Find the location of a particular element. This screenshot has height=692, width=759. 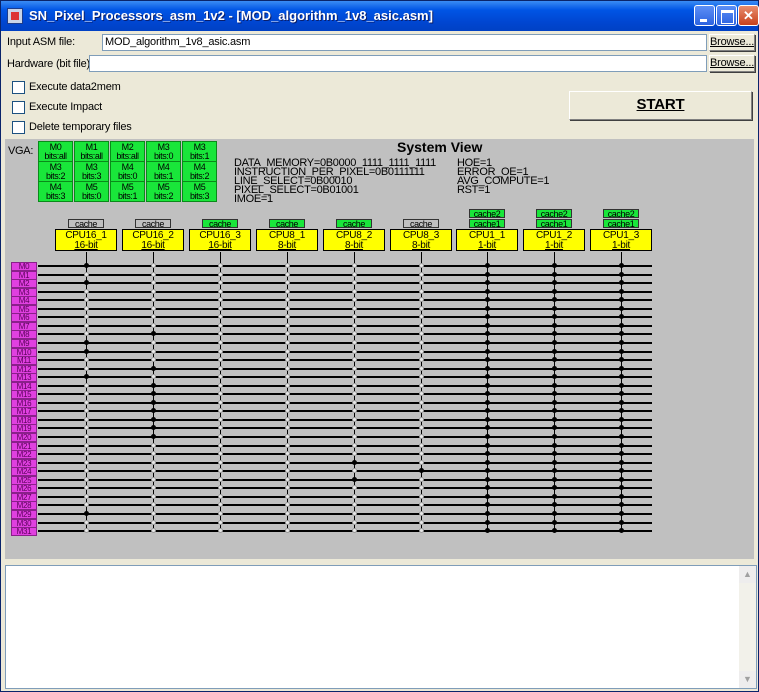

vga-memory-cell: M2 bits:all is located at coordinates (127, 151).